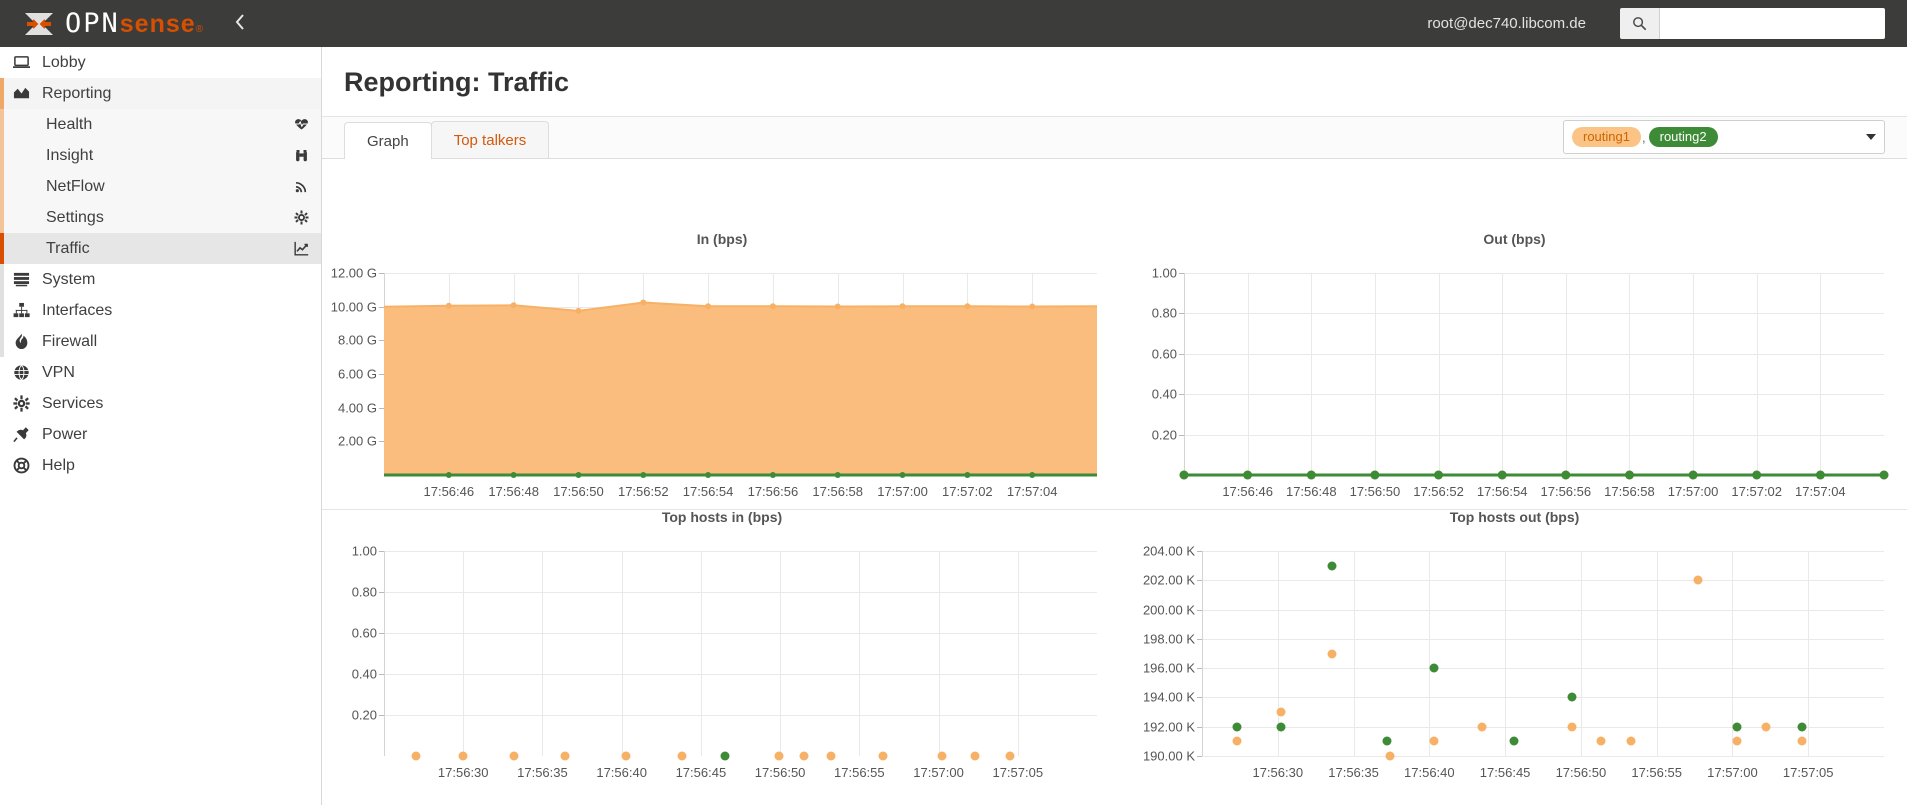 The width and height of the screenshot is (1907, 805). What do you see at coordinates (160, 310) in the screenshot?
I see `sidebar-item-interfaces: Interfaces` at bounding box center [160, 310].